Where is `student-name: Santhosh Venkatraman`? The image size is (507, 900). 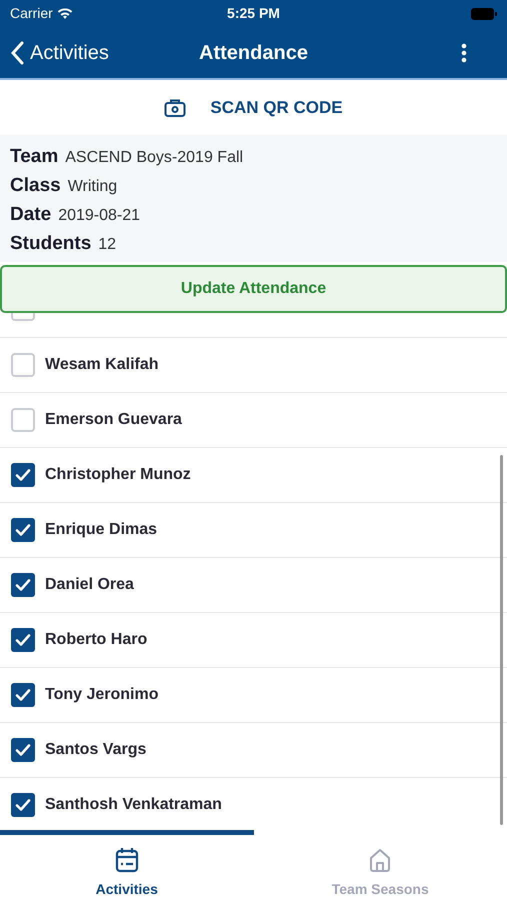
student-name: Santhosh Venkatraman is located at coordinates (133, 805).